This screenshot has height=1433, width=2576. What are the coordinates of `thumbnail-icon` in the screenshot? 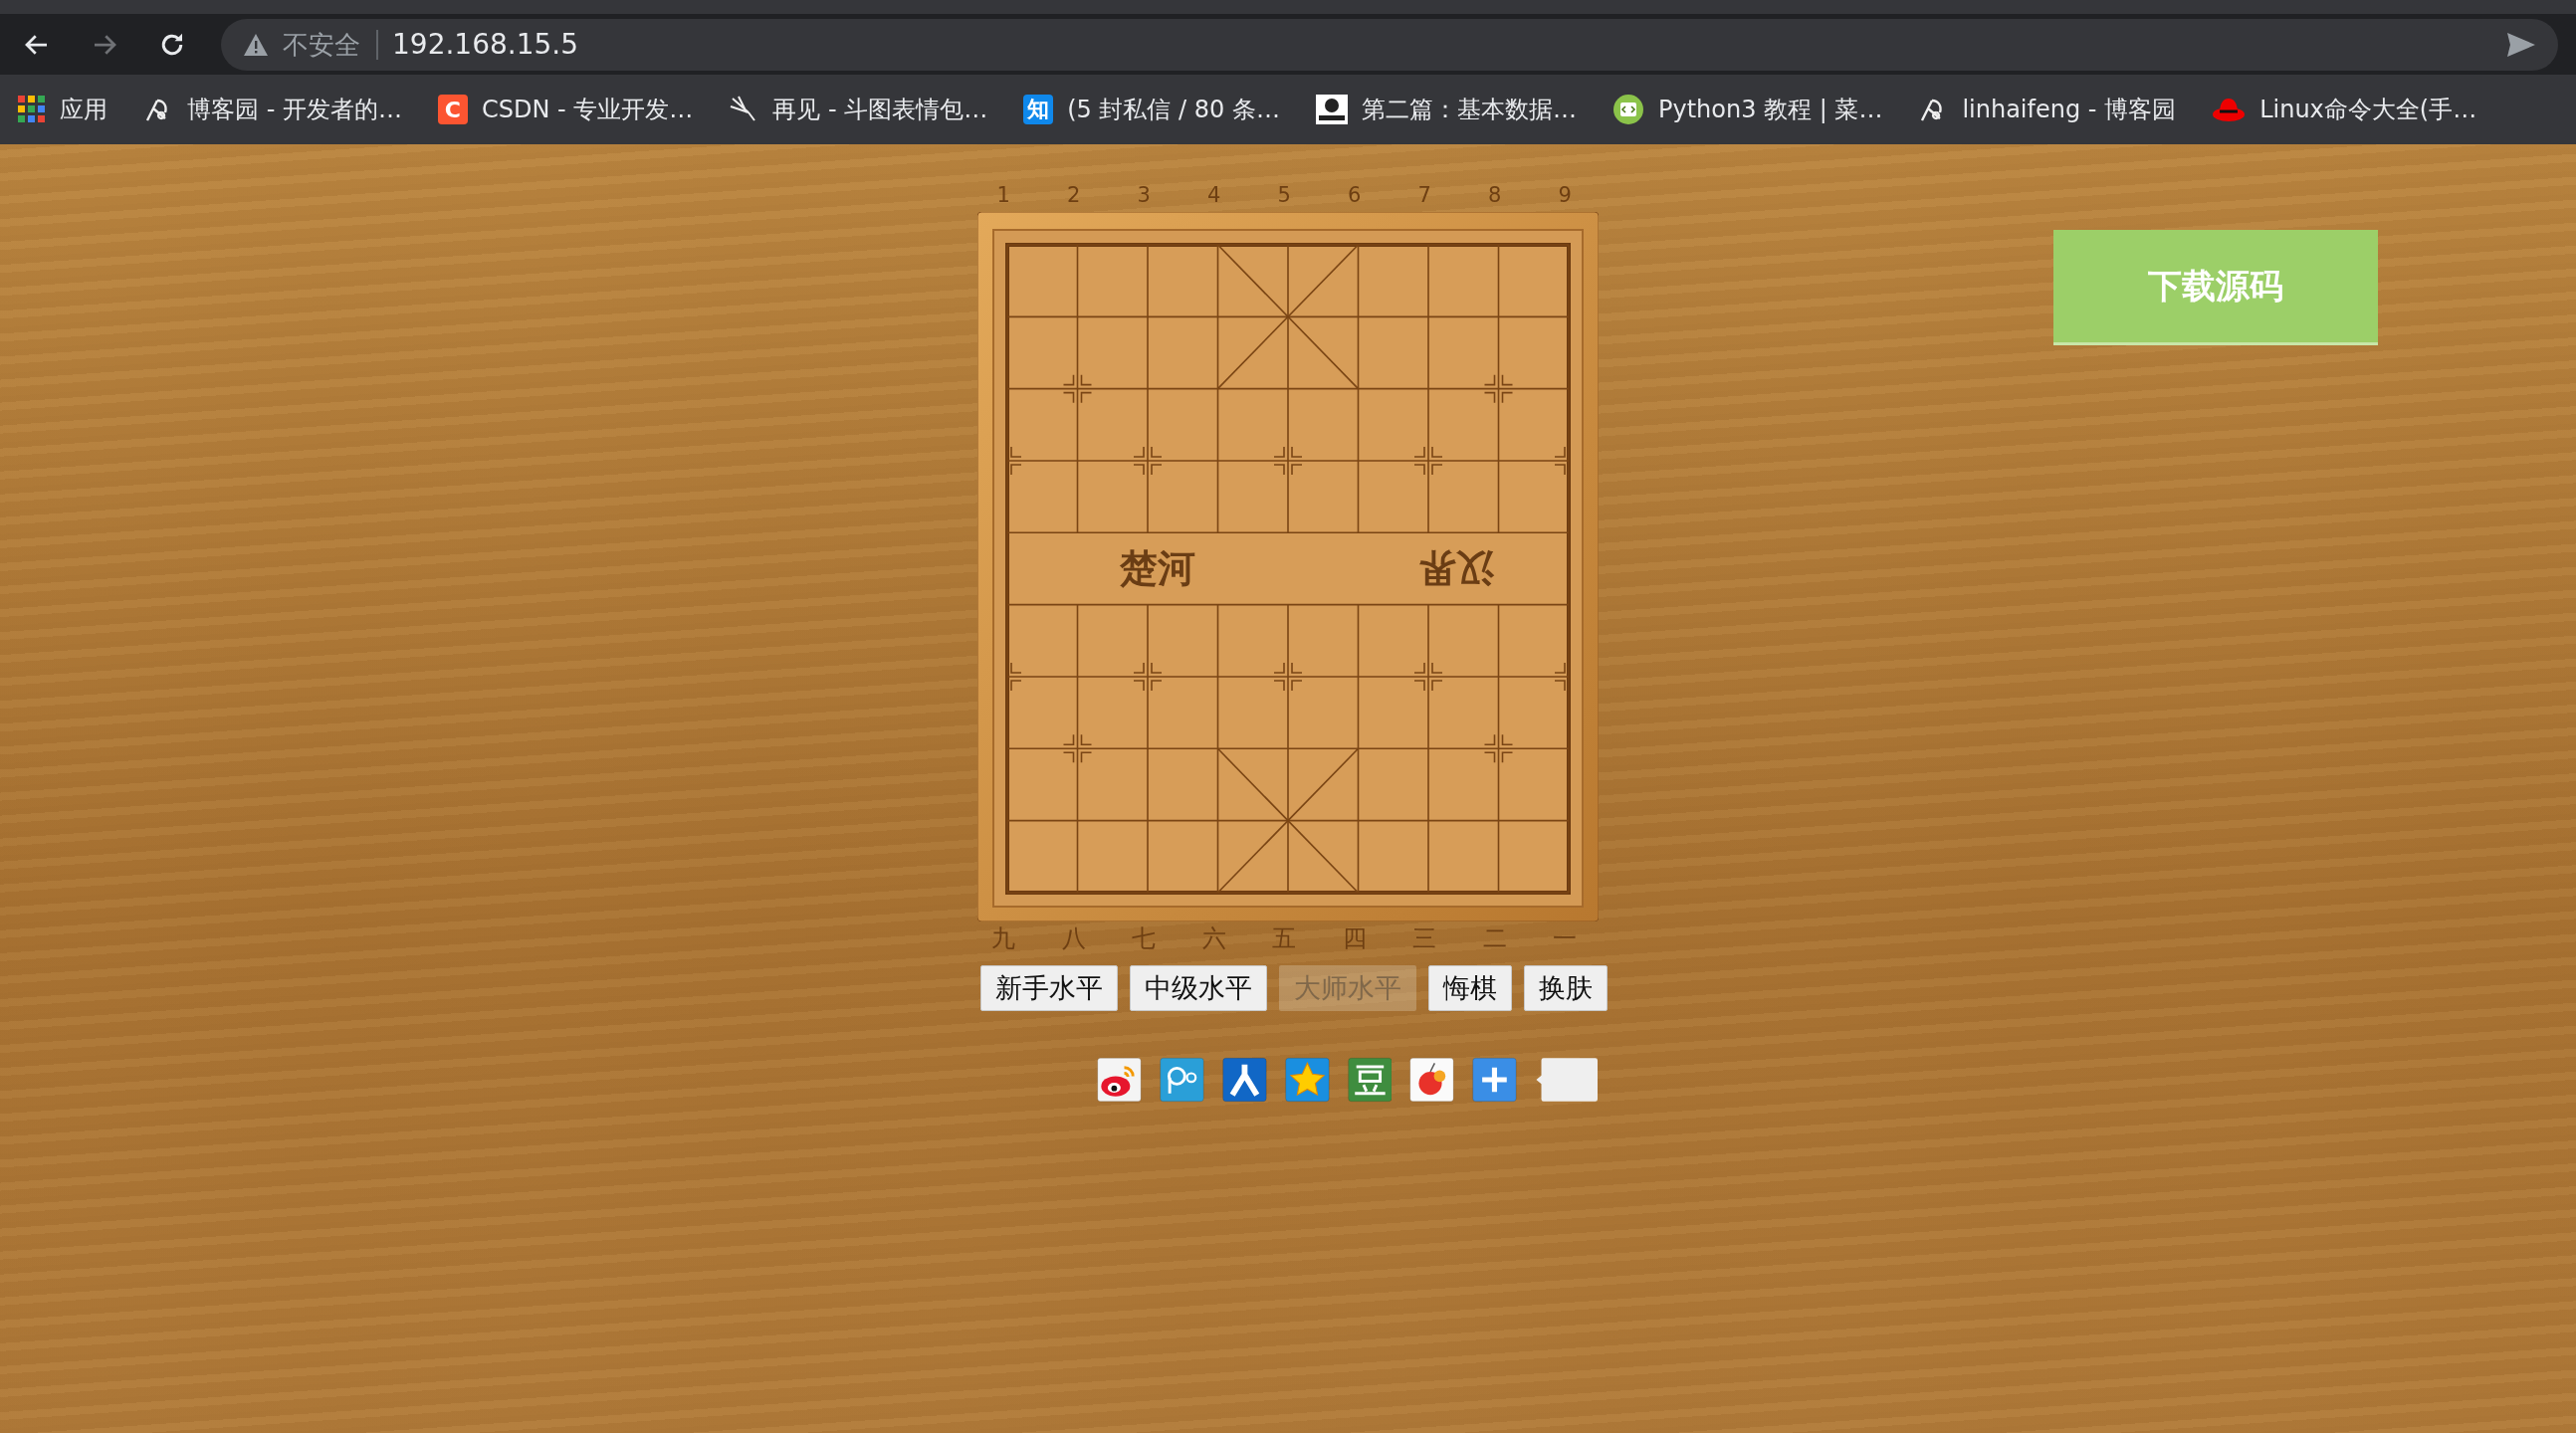 It's located at (1331, 109).